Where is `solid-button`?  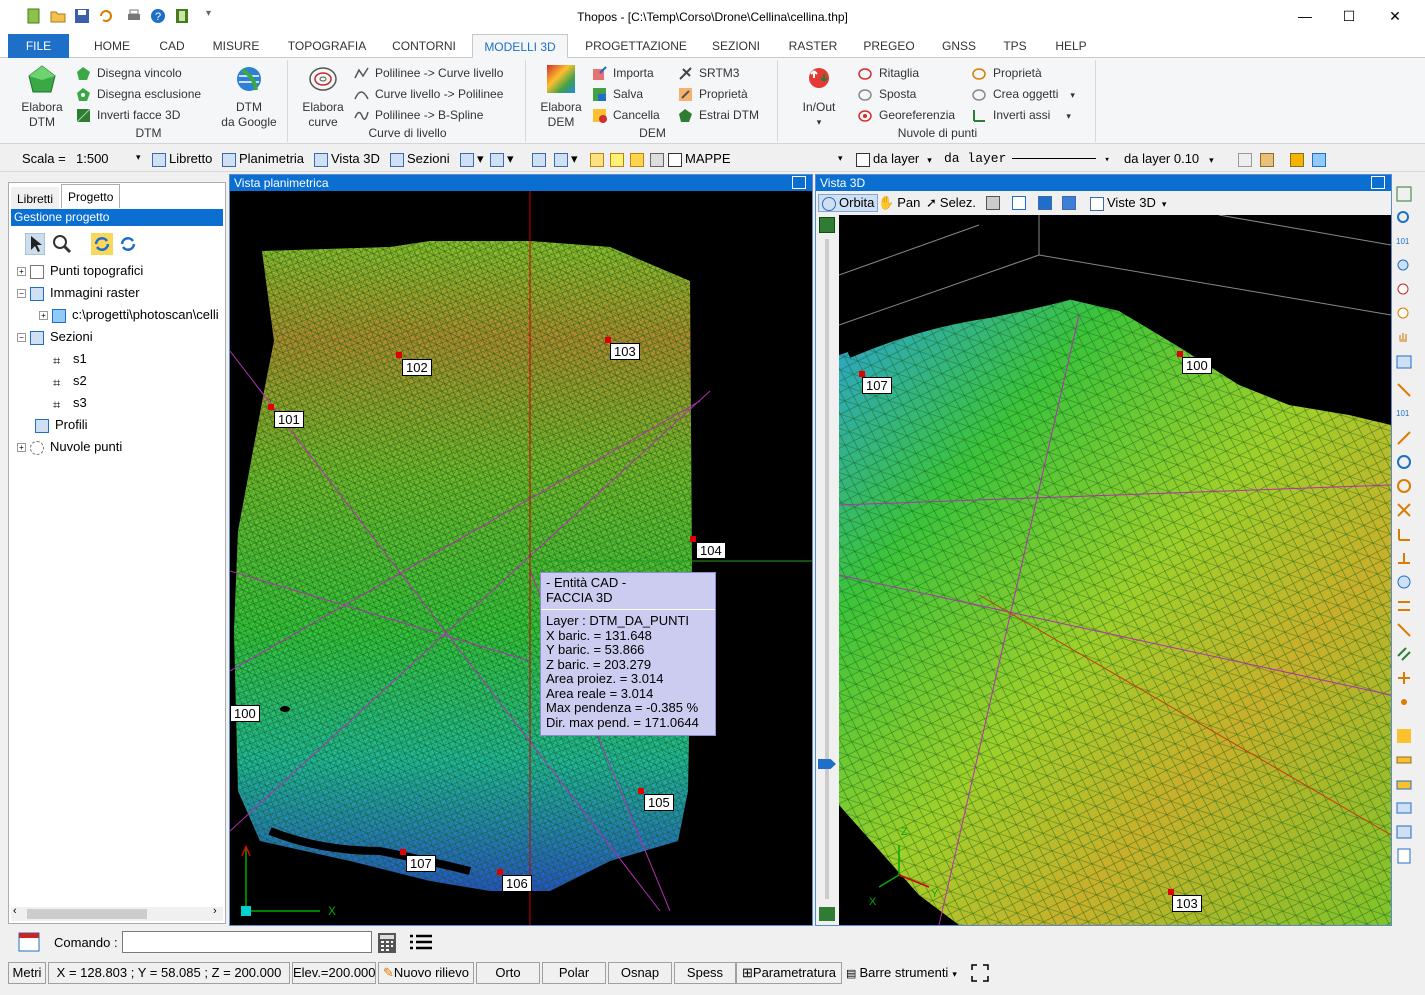 solid-button is located at coordinates (1046, 202).